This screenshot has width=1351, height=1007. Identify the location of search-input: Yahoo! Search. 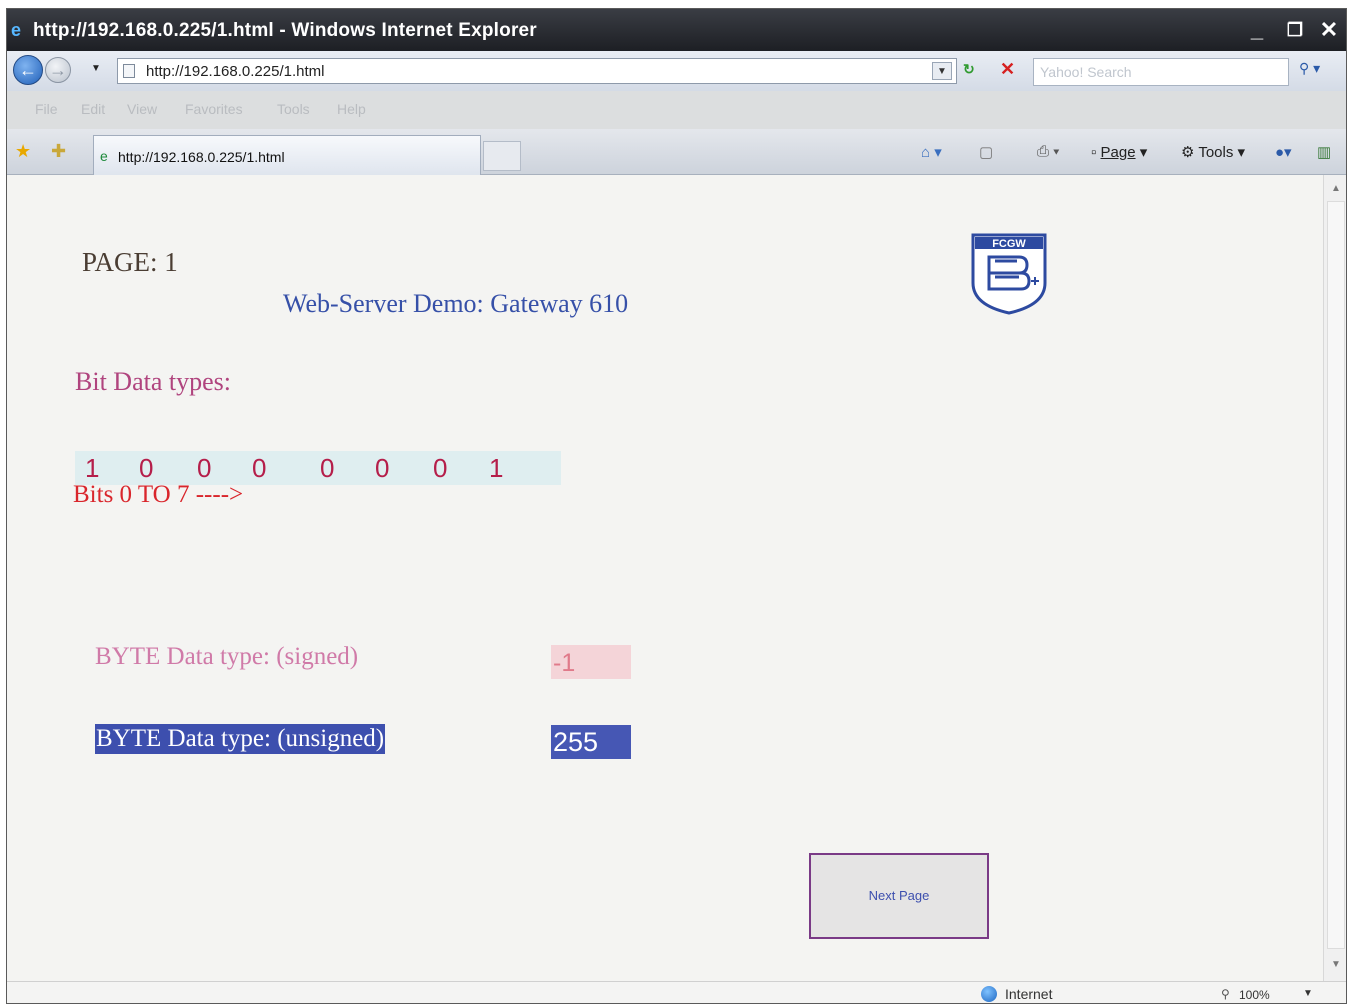
(1086, 72).